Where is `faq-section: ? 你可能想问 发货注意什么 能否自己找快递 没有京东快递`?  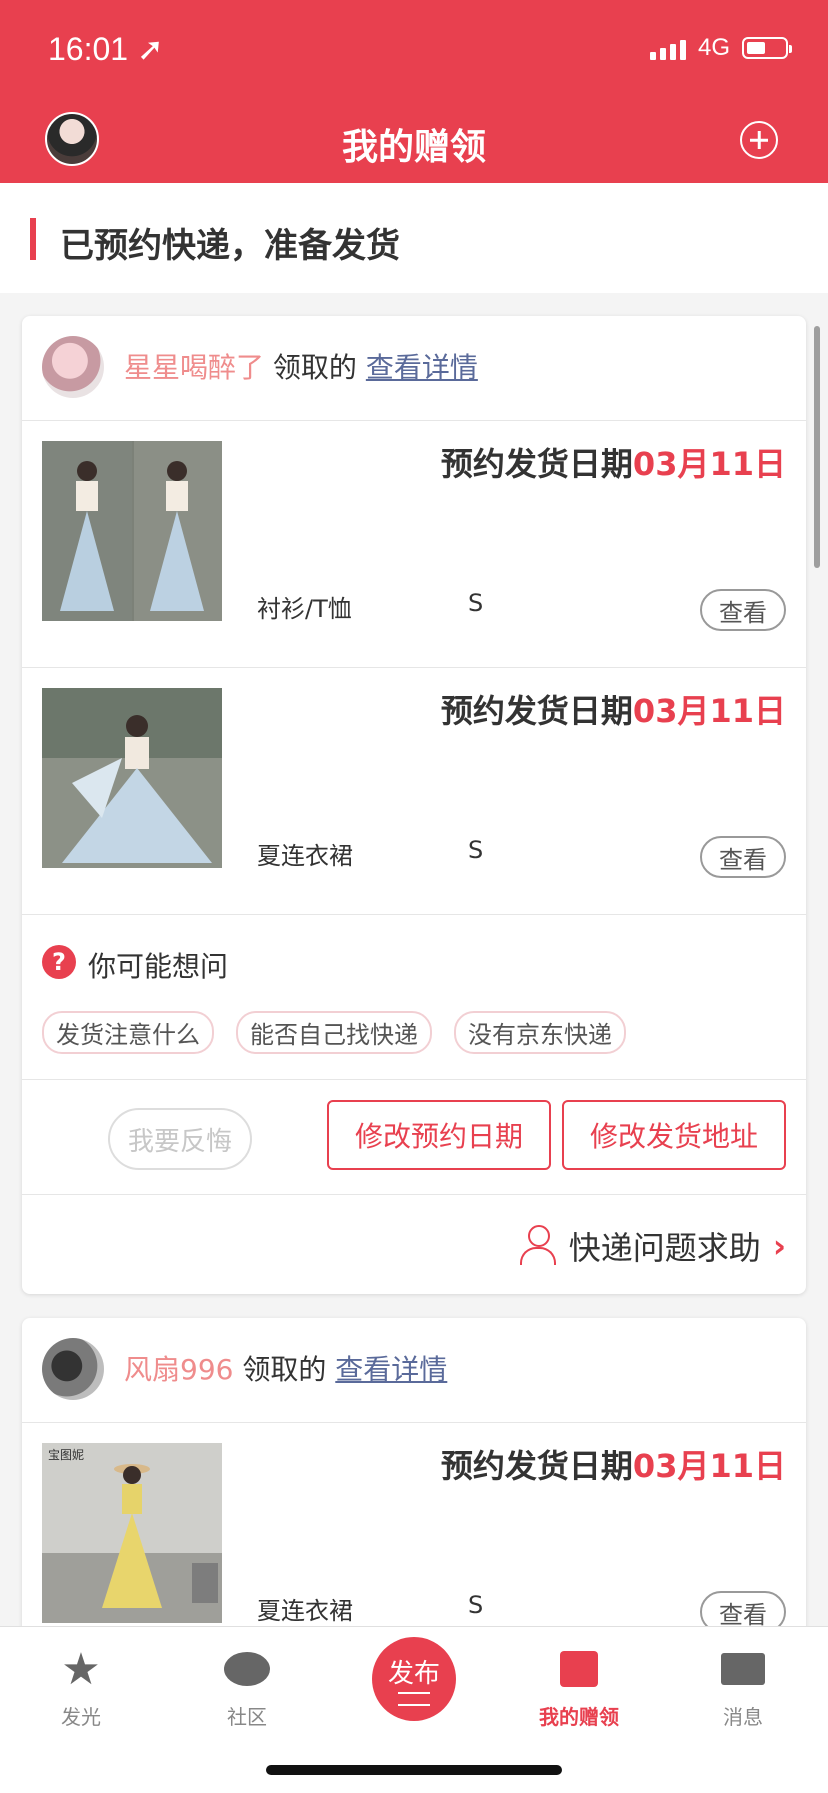
faq-section: ? 你可能想问 发货注意什么 能否自己找快递 没有京东快递 is located at coordinates (414, 997).